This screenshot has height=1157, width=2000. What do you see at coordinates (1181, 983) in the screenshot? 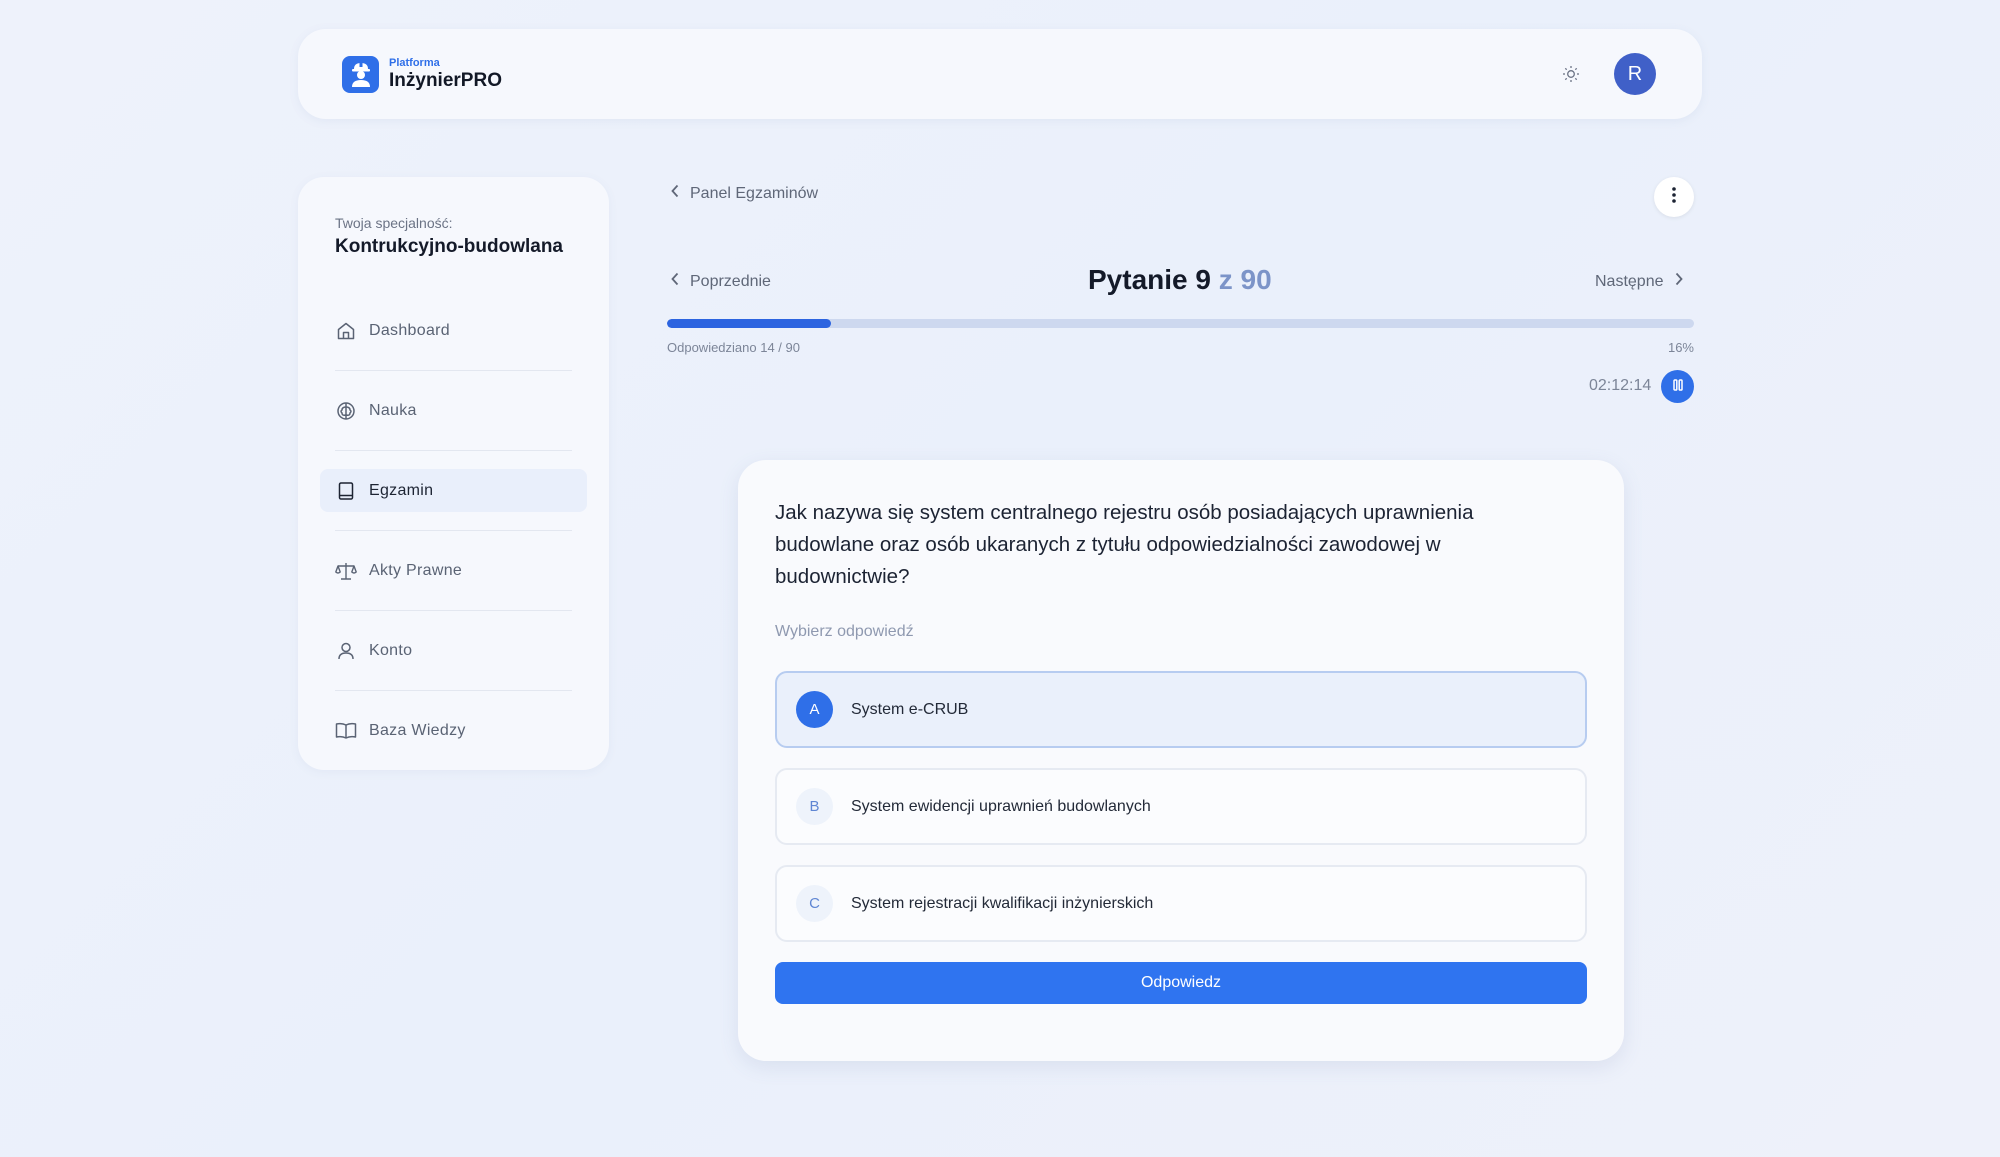
I see `submit-answer-button: Odpowiedz` at bounding box center [1181, 983].